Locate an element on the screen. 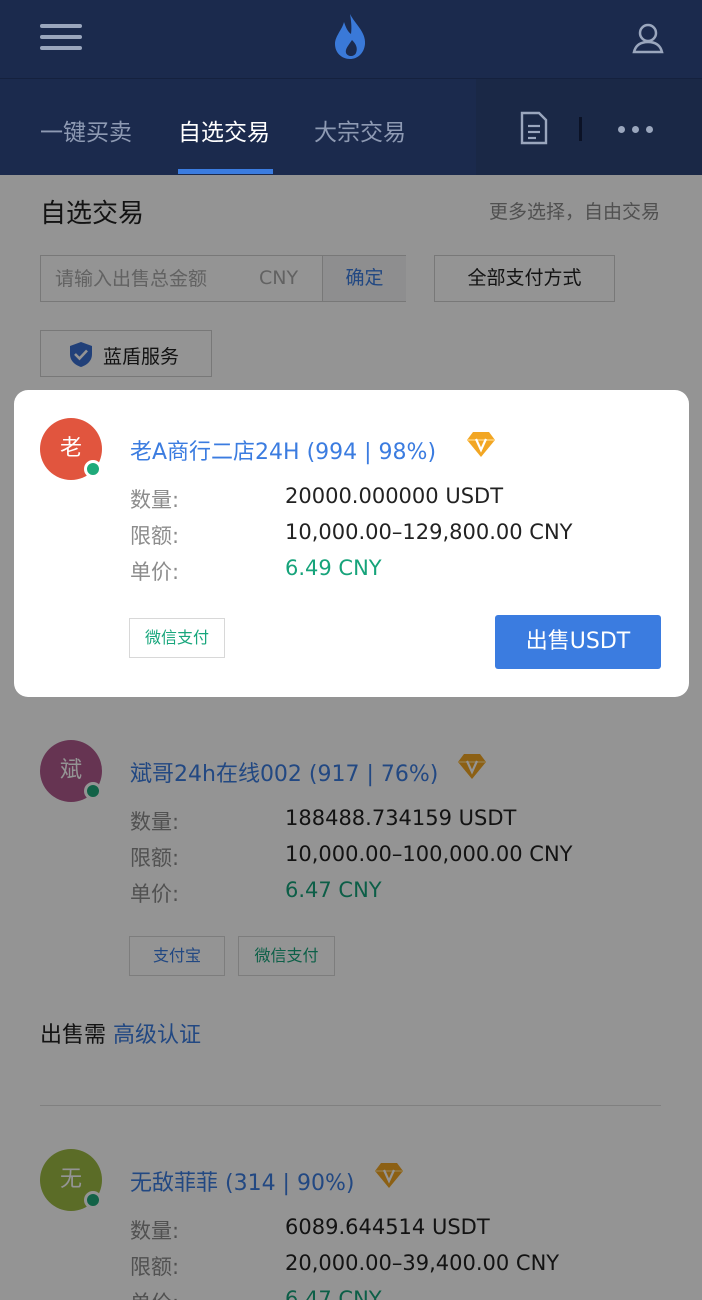 This screenshot has height=1300, width=702. flame-logo-icon is located at coordinates (350, 36).